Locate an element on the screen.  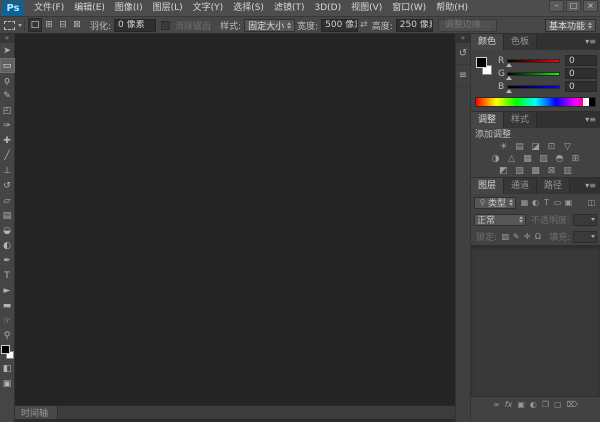
menu-filter: 滤镜(T) is located at coordinates (289, 8).